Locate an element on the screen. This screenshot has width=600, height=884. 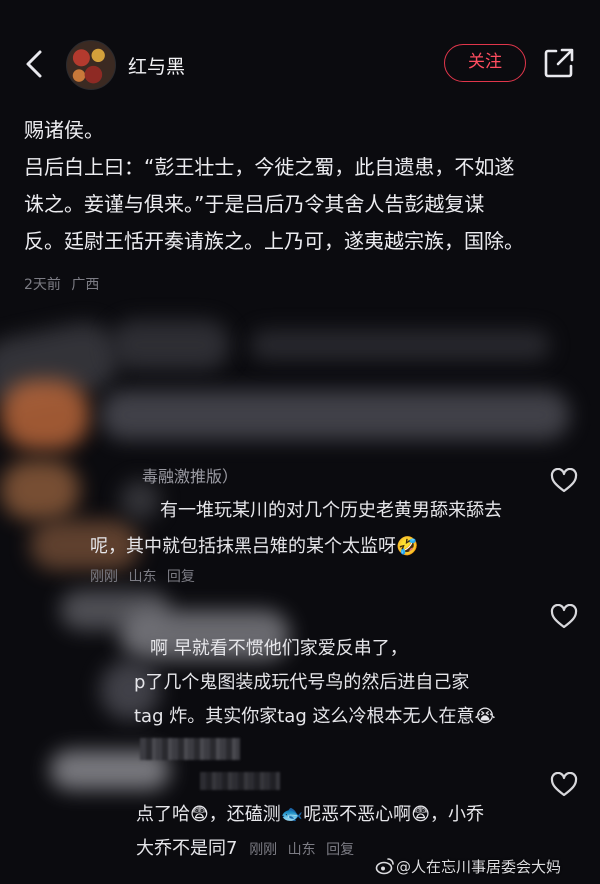
post-line: 赐诸侯。 is located at coordinates (64, 130).